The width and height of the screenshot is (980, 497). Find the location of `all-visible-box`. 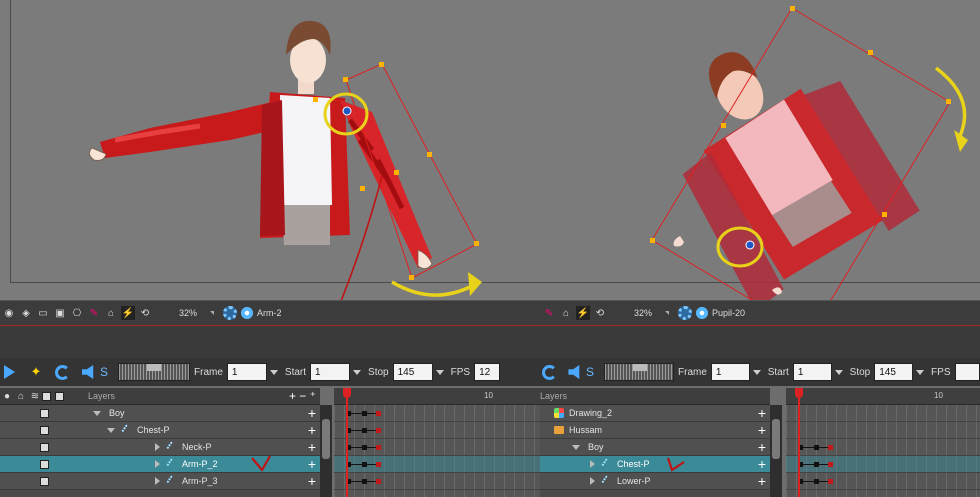

all-visible-box is located at coordinates (46, 396).